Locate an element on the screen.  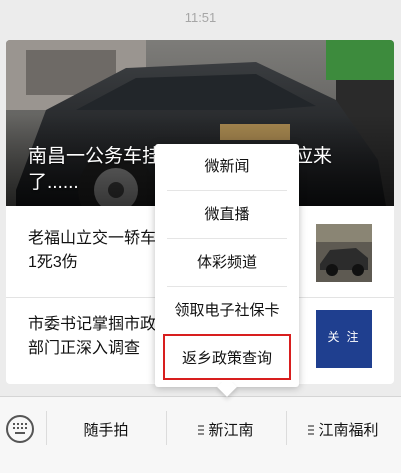
thumbnail-caption: 关 注 is located at coordinates (344, 337).